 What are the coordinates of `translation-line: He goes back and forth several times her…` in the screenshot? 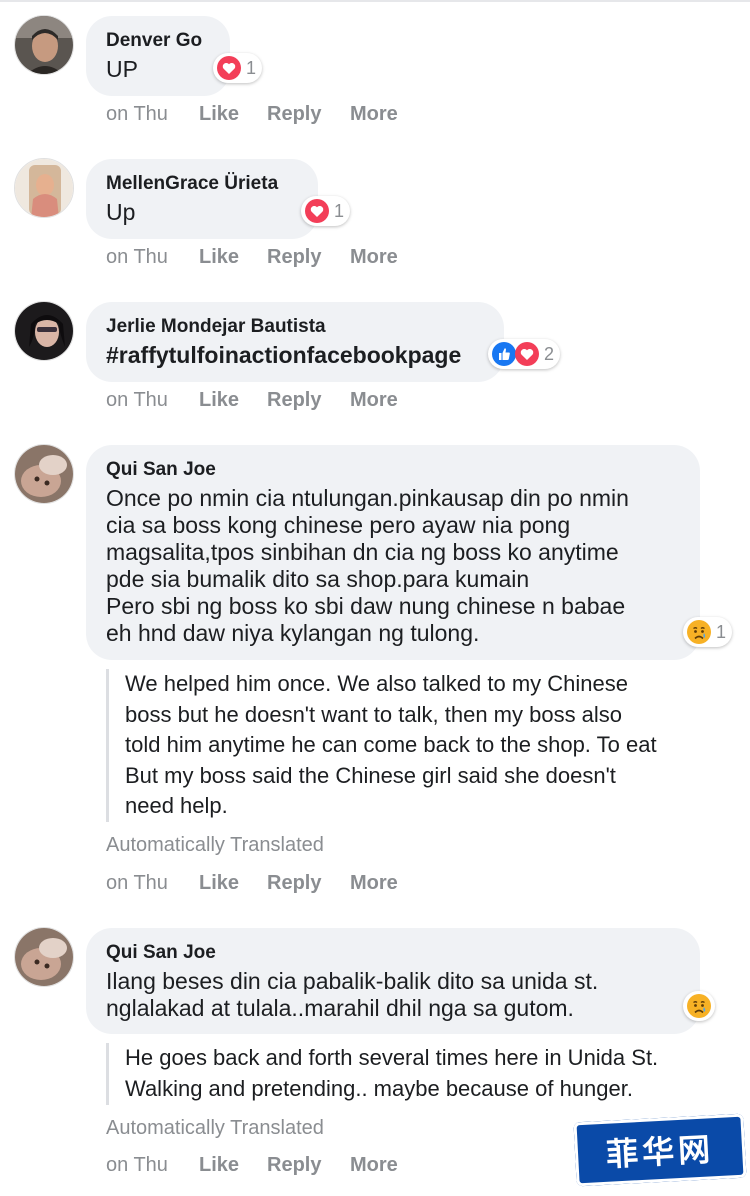 It's located at (392, 1057).